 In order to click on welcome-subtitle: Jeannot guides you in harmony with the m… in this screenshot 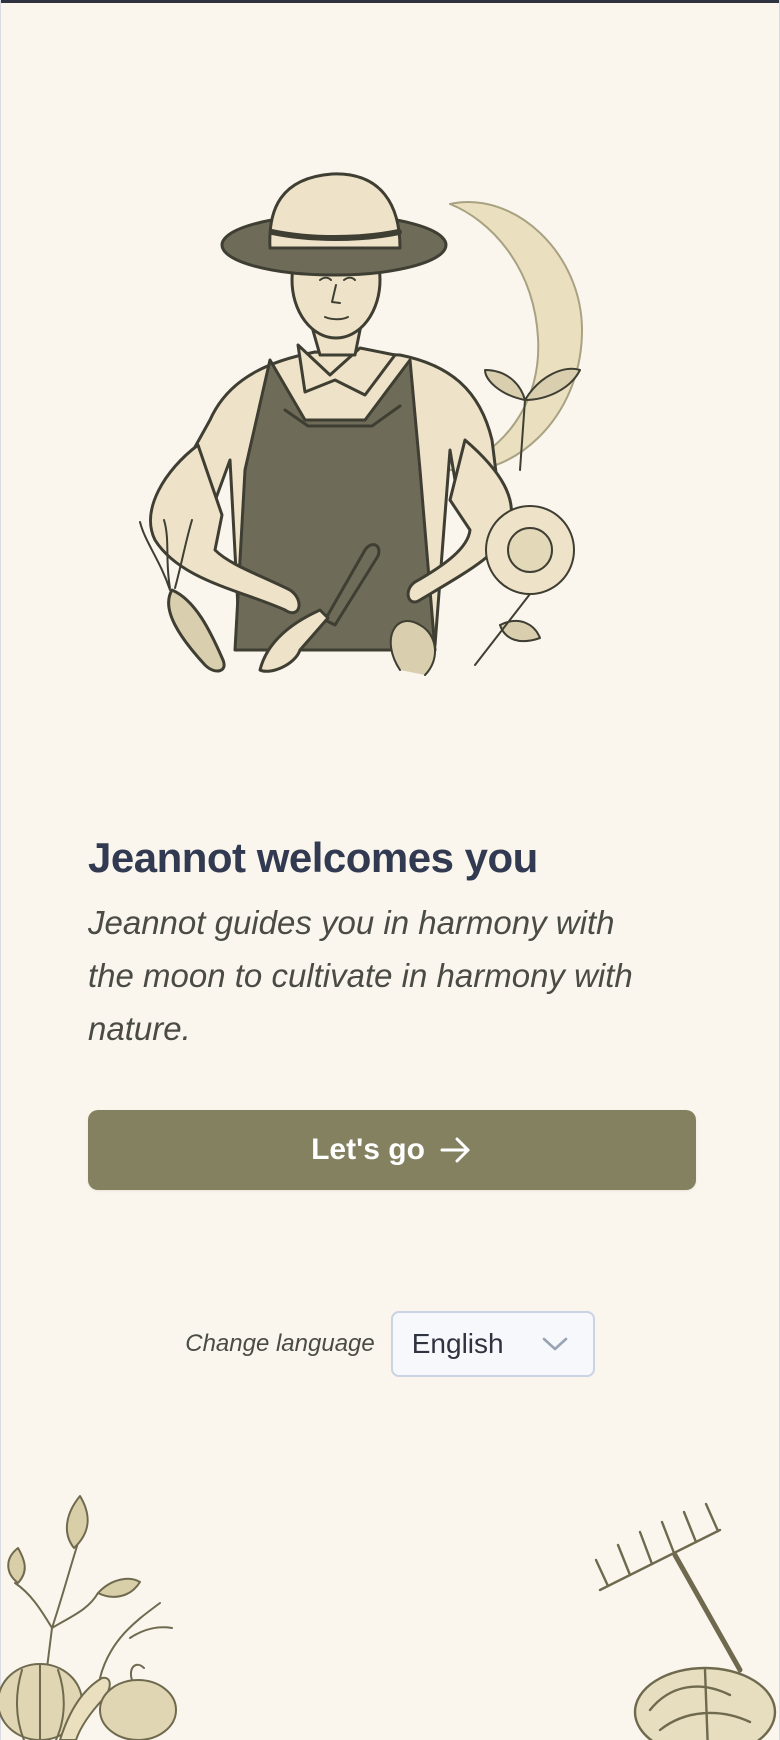, I will do `click(360, 975)`.